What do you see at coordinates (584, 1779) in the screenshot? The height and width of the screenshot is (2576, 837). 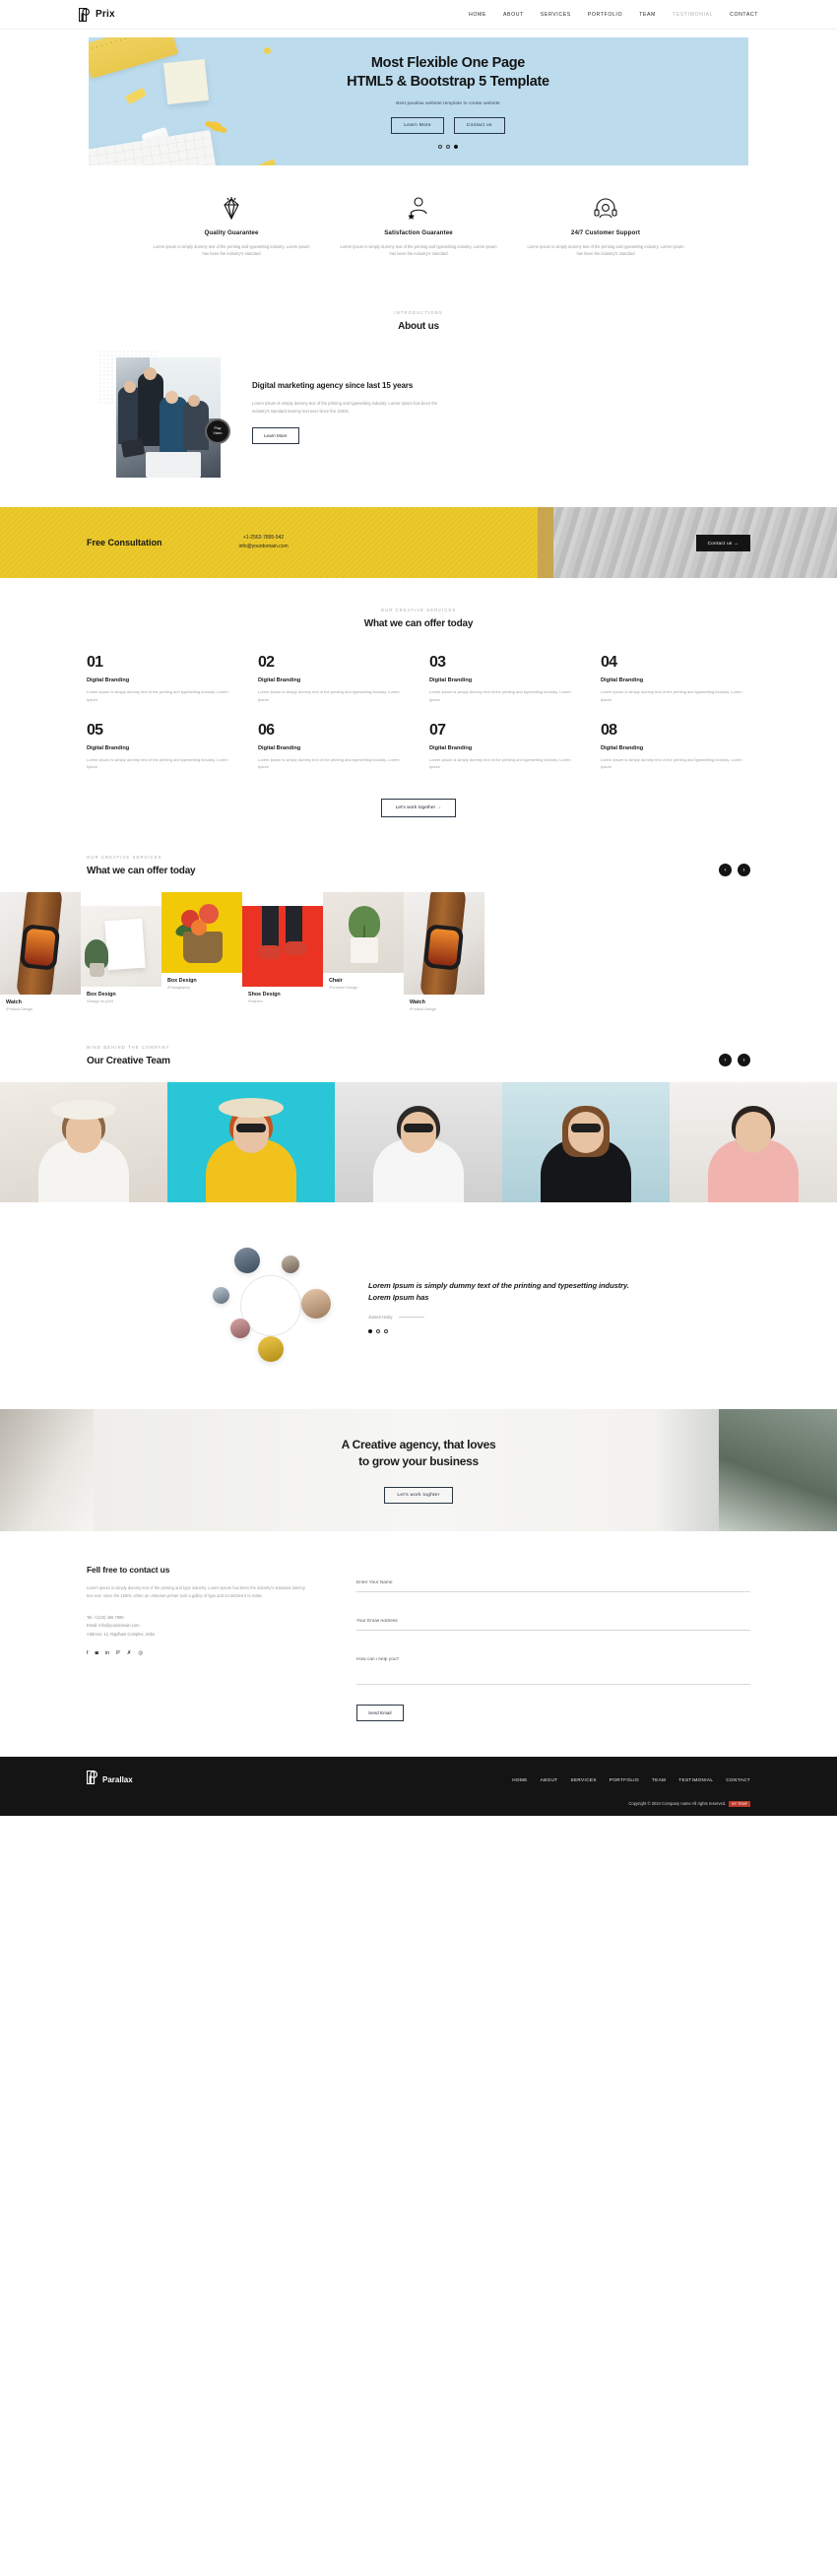 I see `footer-nav-services: SERVICES` at bounding box center [584, 1779].